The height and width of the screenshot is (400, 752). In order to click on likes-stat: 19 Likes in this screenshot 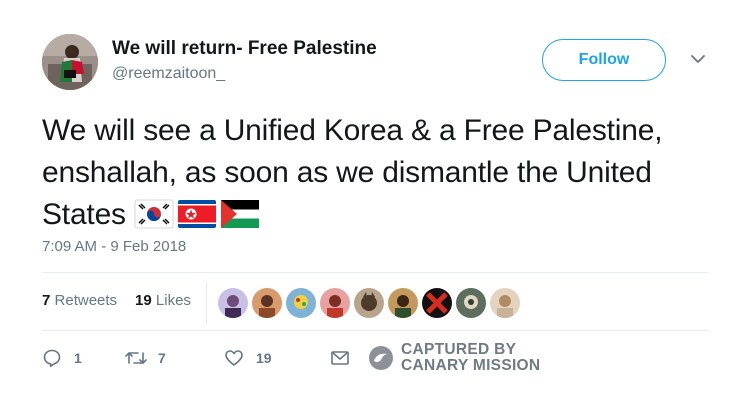, I will do `click(163, 300)`.